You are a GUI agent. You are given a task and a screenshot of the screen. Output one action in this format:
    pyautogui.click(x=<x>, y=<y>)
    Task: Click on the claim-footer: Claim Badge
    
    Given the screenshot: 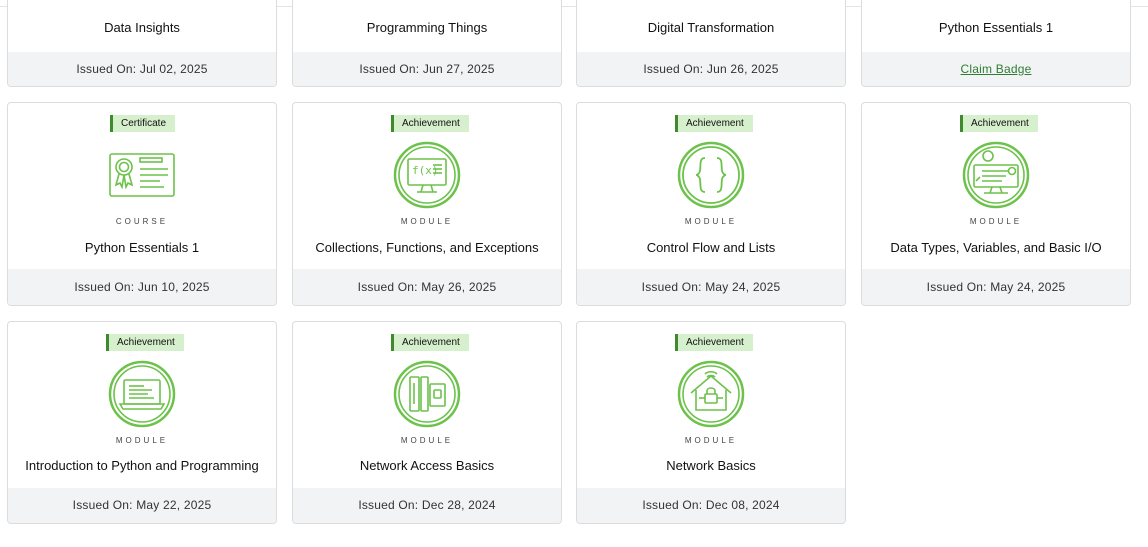 What is the action you would take?
    pyautogui.click(x=996, y=69)
    